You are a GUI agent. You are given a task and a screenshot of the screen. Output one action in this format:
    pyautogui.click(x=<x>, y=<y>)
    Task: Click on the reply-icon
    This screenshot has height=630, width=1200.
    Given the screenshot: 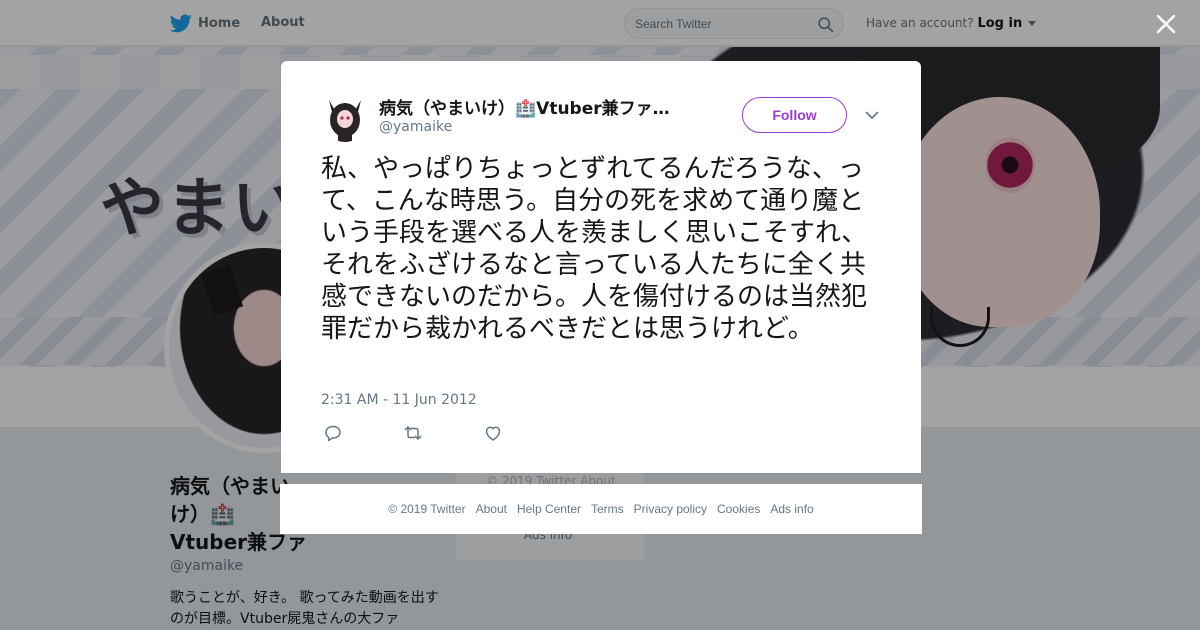 What is the action you would take?
    pyautogui.click(x=333, y=433)
    